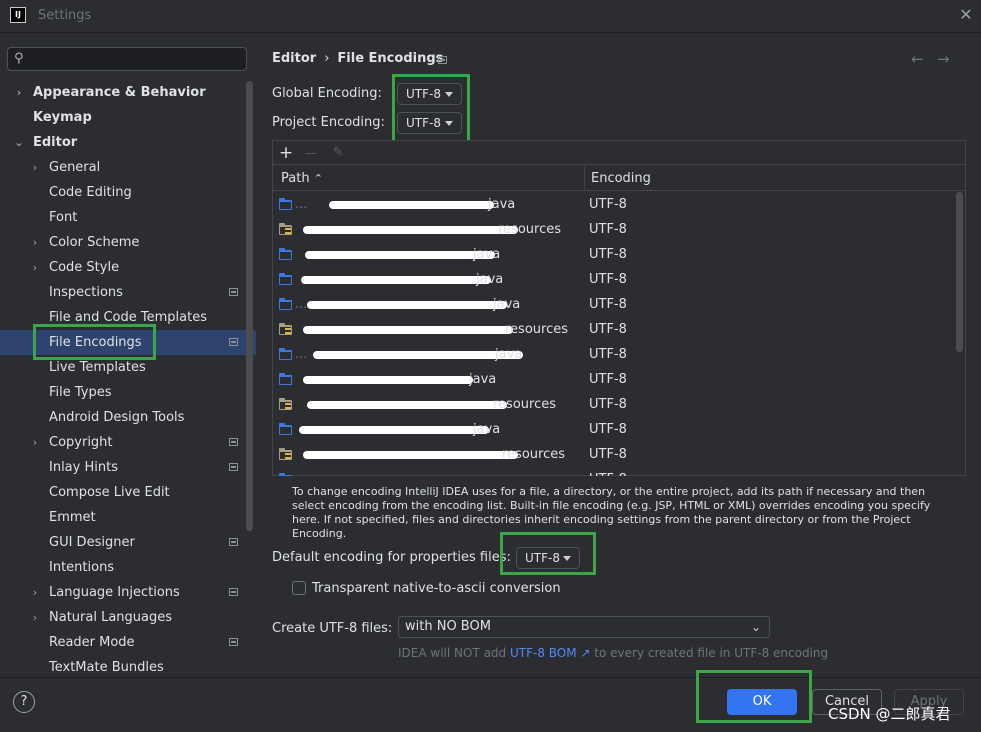 This screenshot has width=981, height=732. Describe the element at coordinates (299, 588) in the screenshot. I see `native-to-ascii-checkbox` at that location.